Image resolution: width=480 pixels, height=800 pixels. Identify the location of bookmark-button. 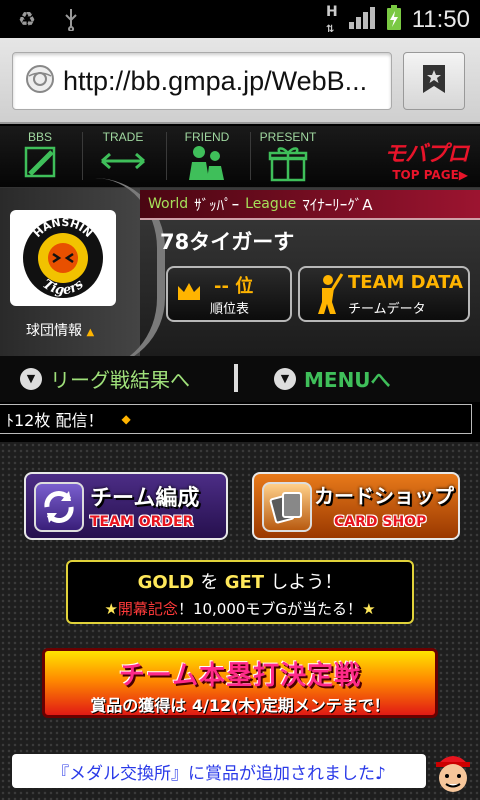
(434, 81).